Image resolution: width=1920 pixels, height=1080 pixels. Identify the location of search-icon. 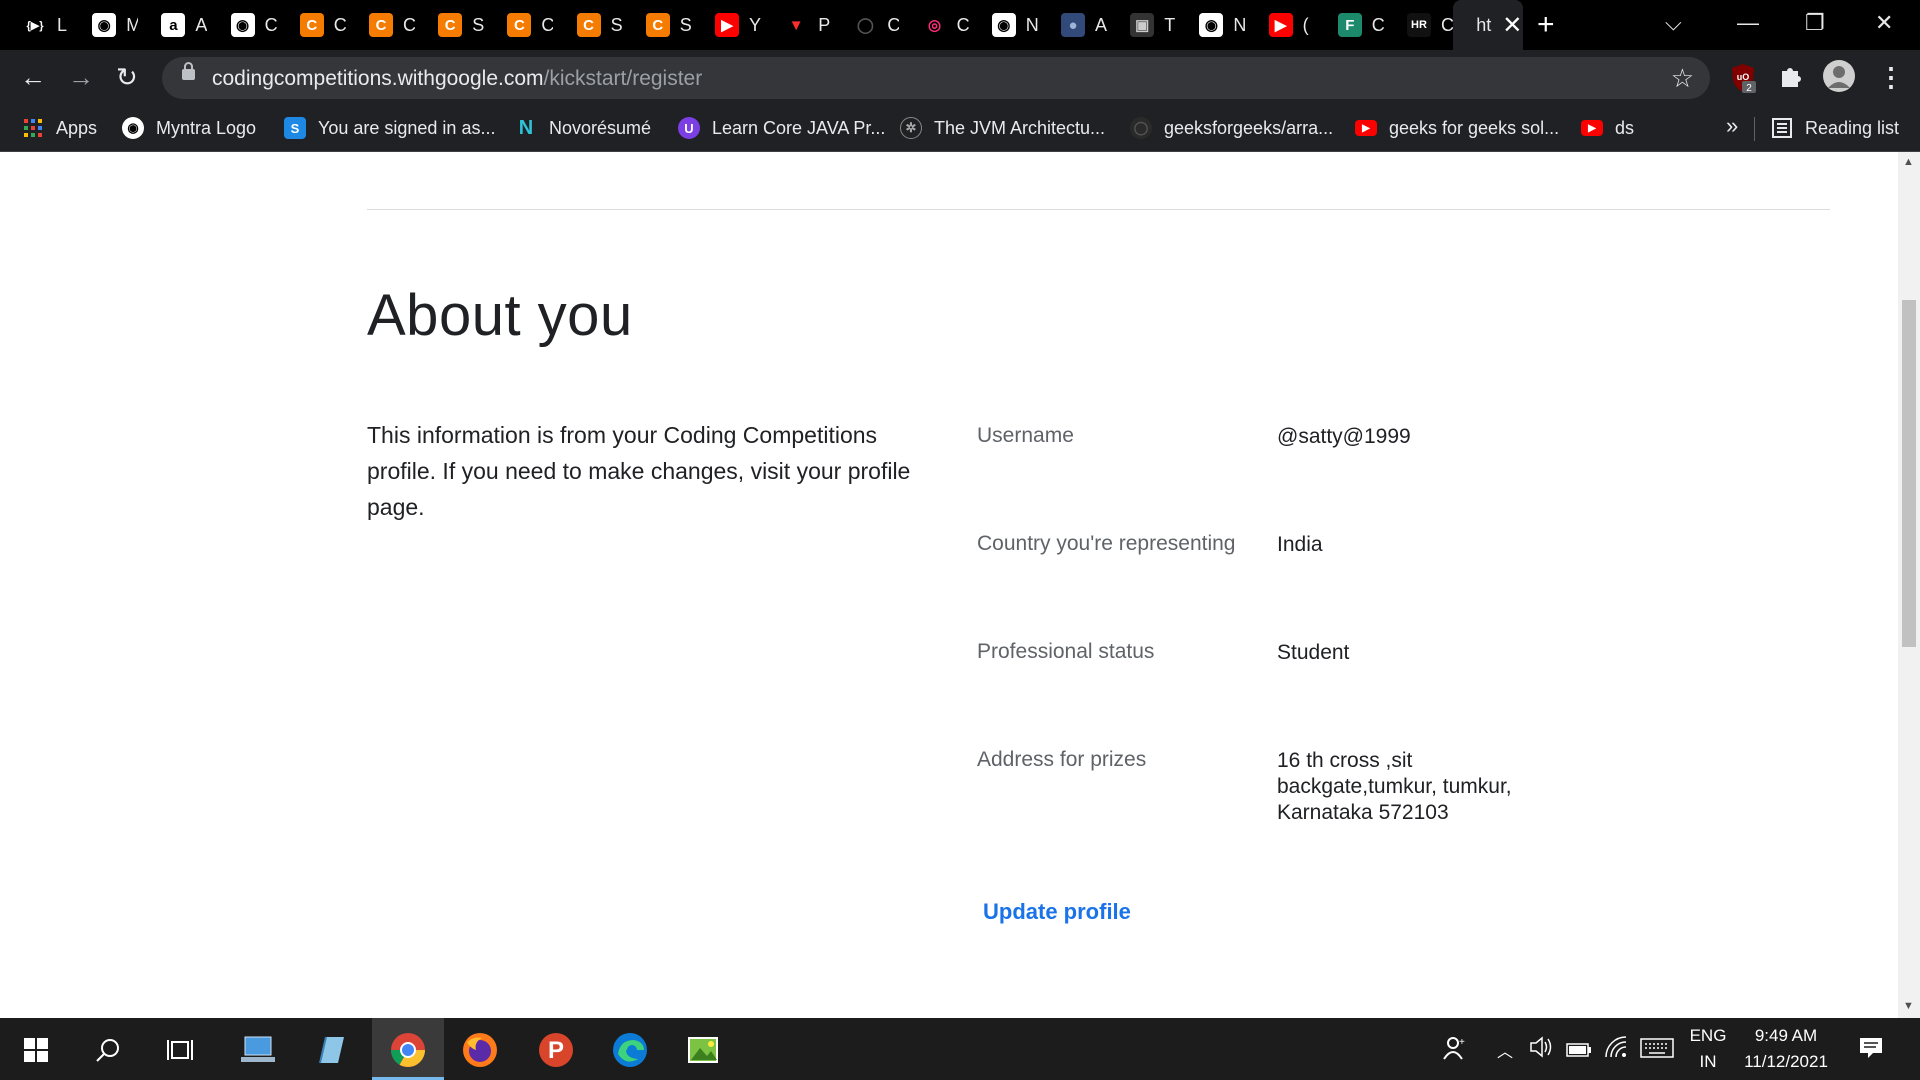
(108, 1050).